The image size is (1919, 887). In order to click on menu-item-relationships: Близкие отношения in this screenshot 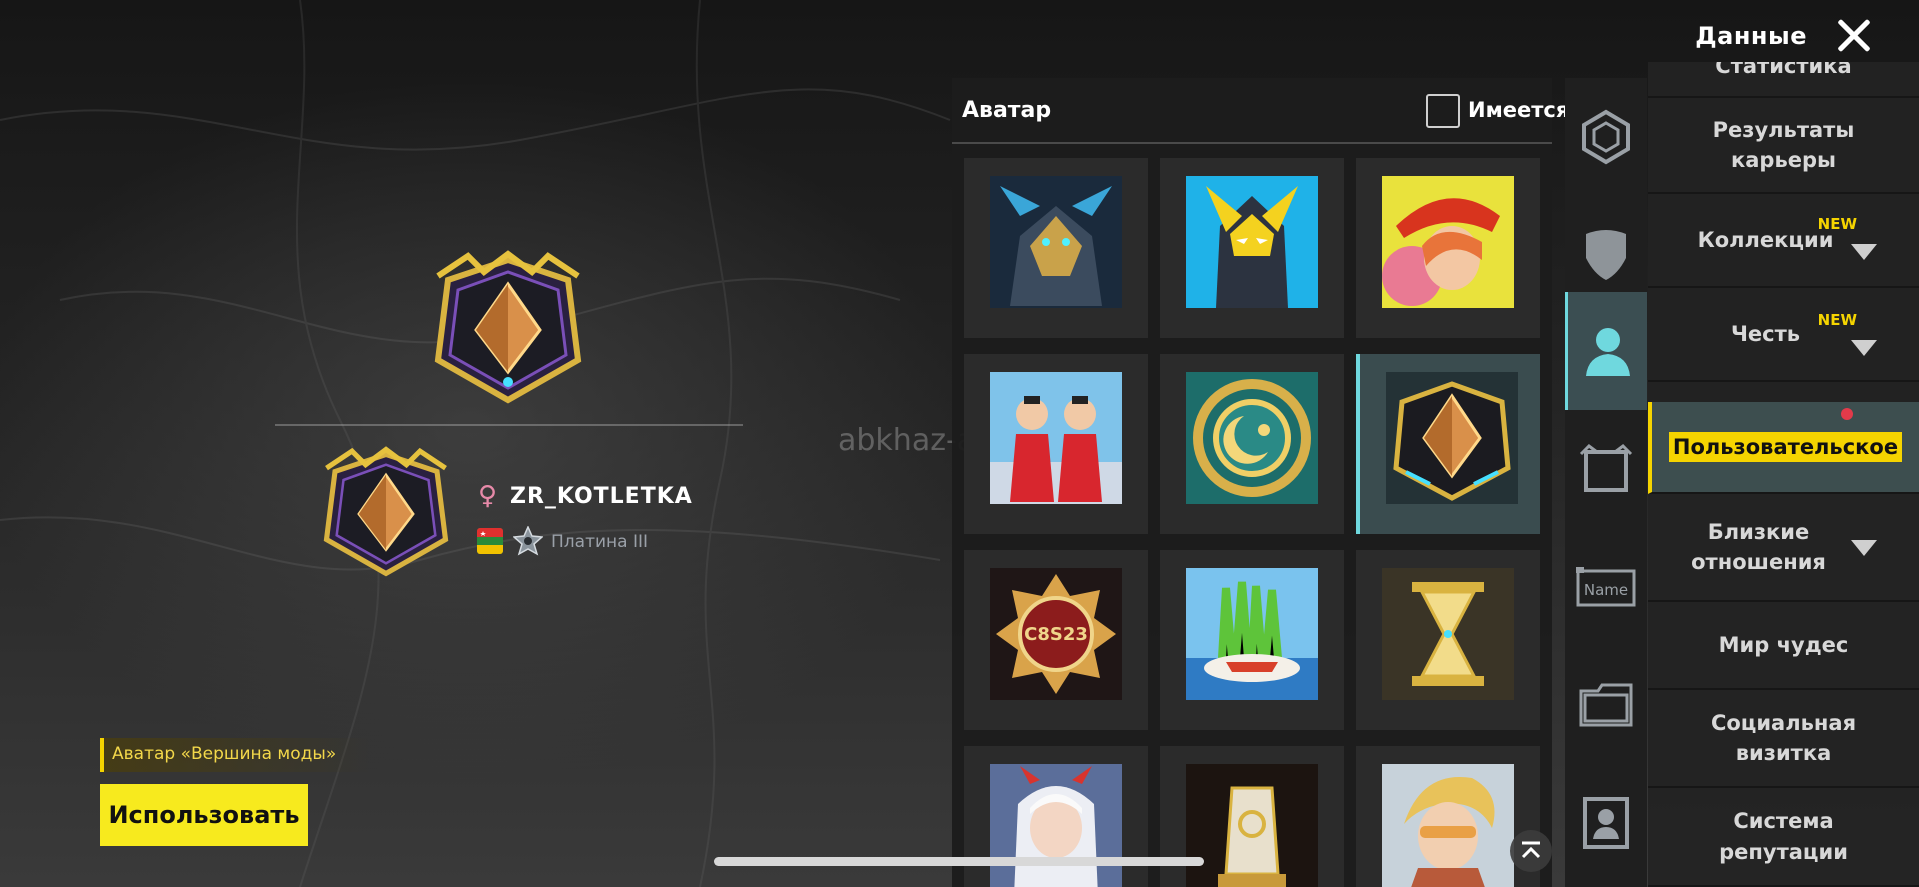, I will do `click(1783, 548)`.